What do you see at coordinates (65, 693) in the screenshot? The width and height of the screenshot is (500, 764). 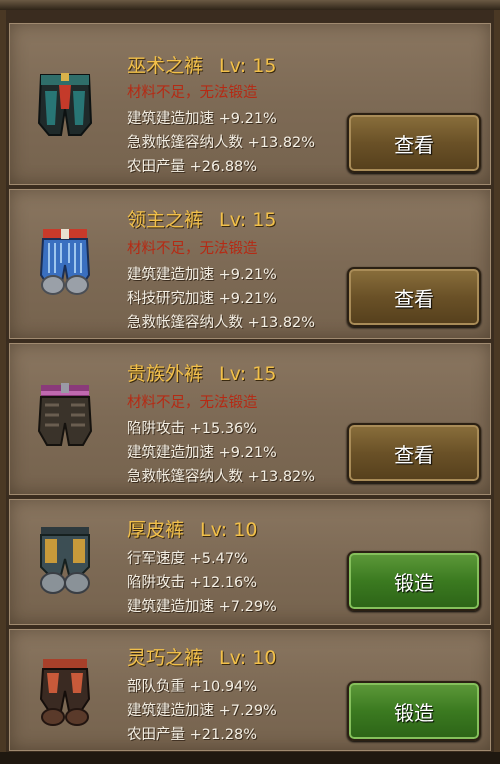 I see `agile-pants-icon` at bounding box center [65, 693].